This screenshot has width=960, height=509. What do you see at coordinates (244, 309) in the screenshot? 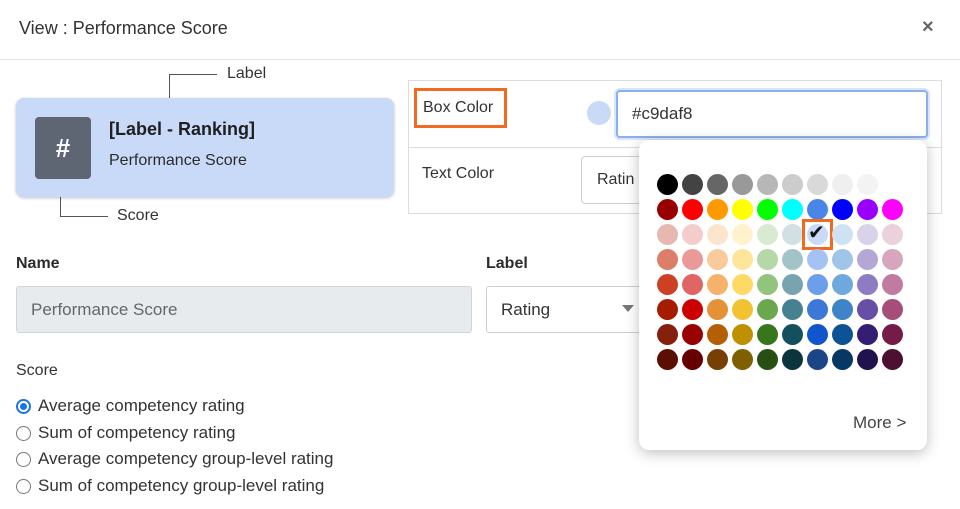
I see `name-field` at bounding box center [244, 309].